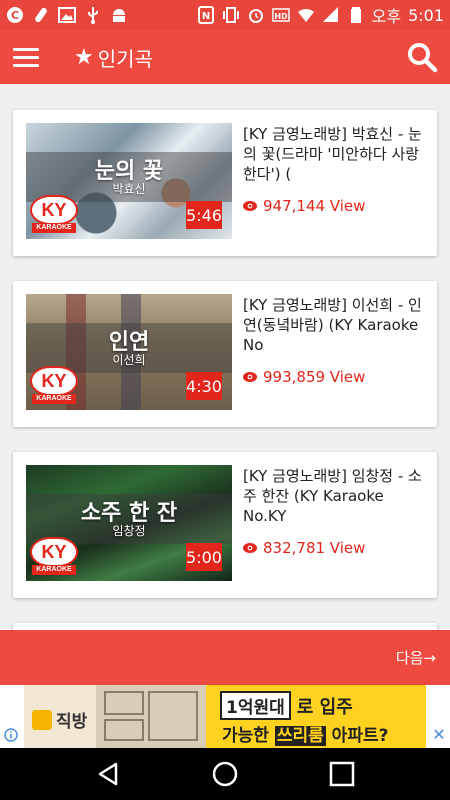 The width and height of the screenshot is (450, 800). Describe the element at coordinates (324, 707) in the screenshot. I see `ad-line1-text: 로 입주` at that location.